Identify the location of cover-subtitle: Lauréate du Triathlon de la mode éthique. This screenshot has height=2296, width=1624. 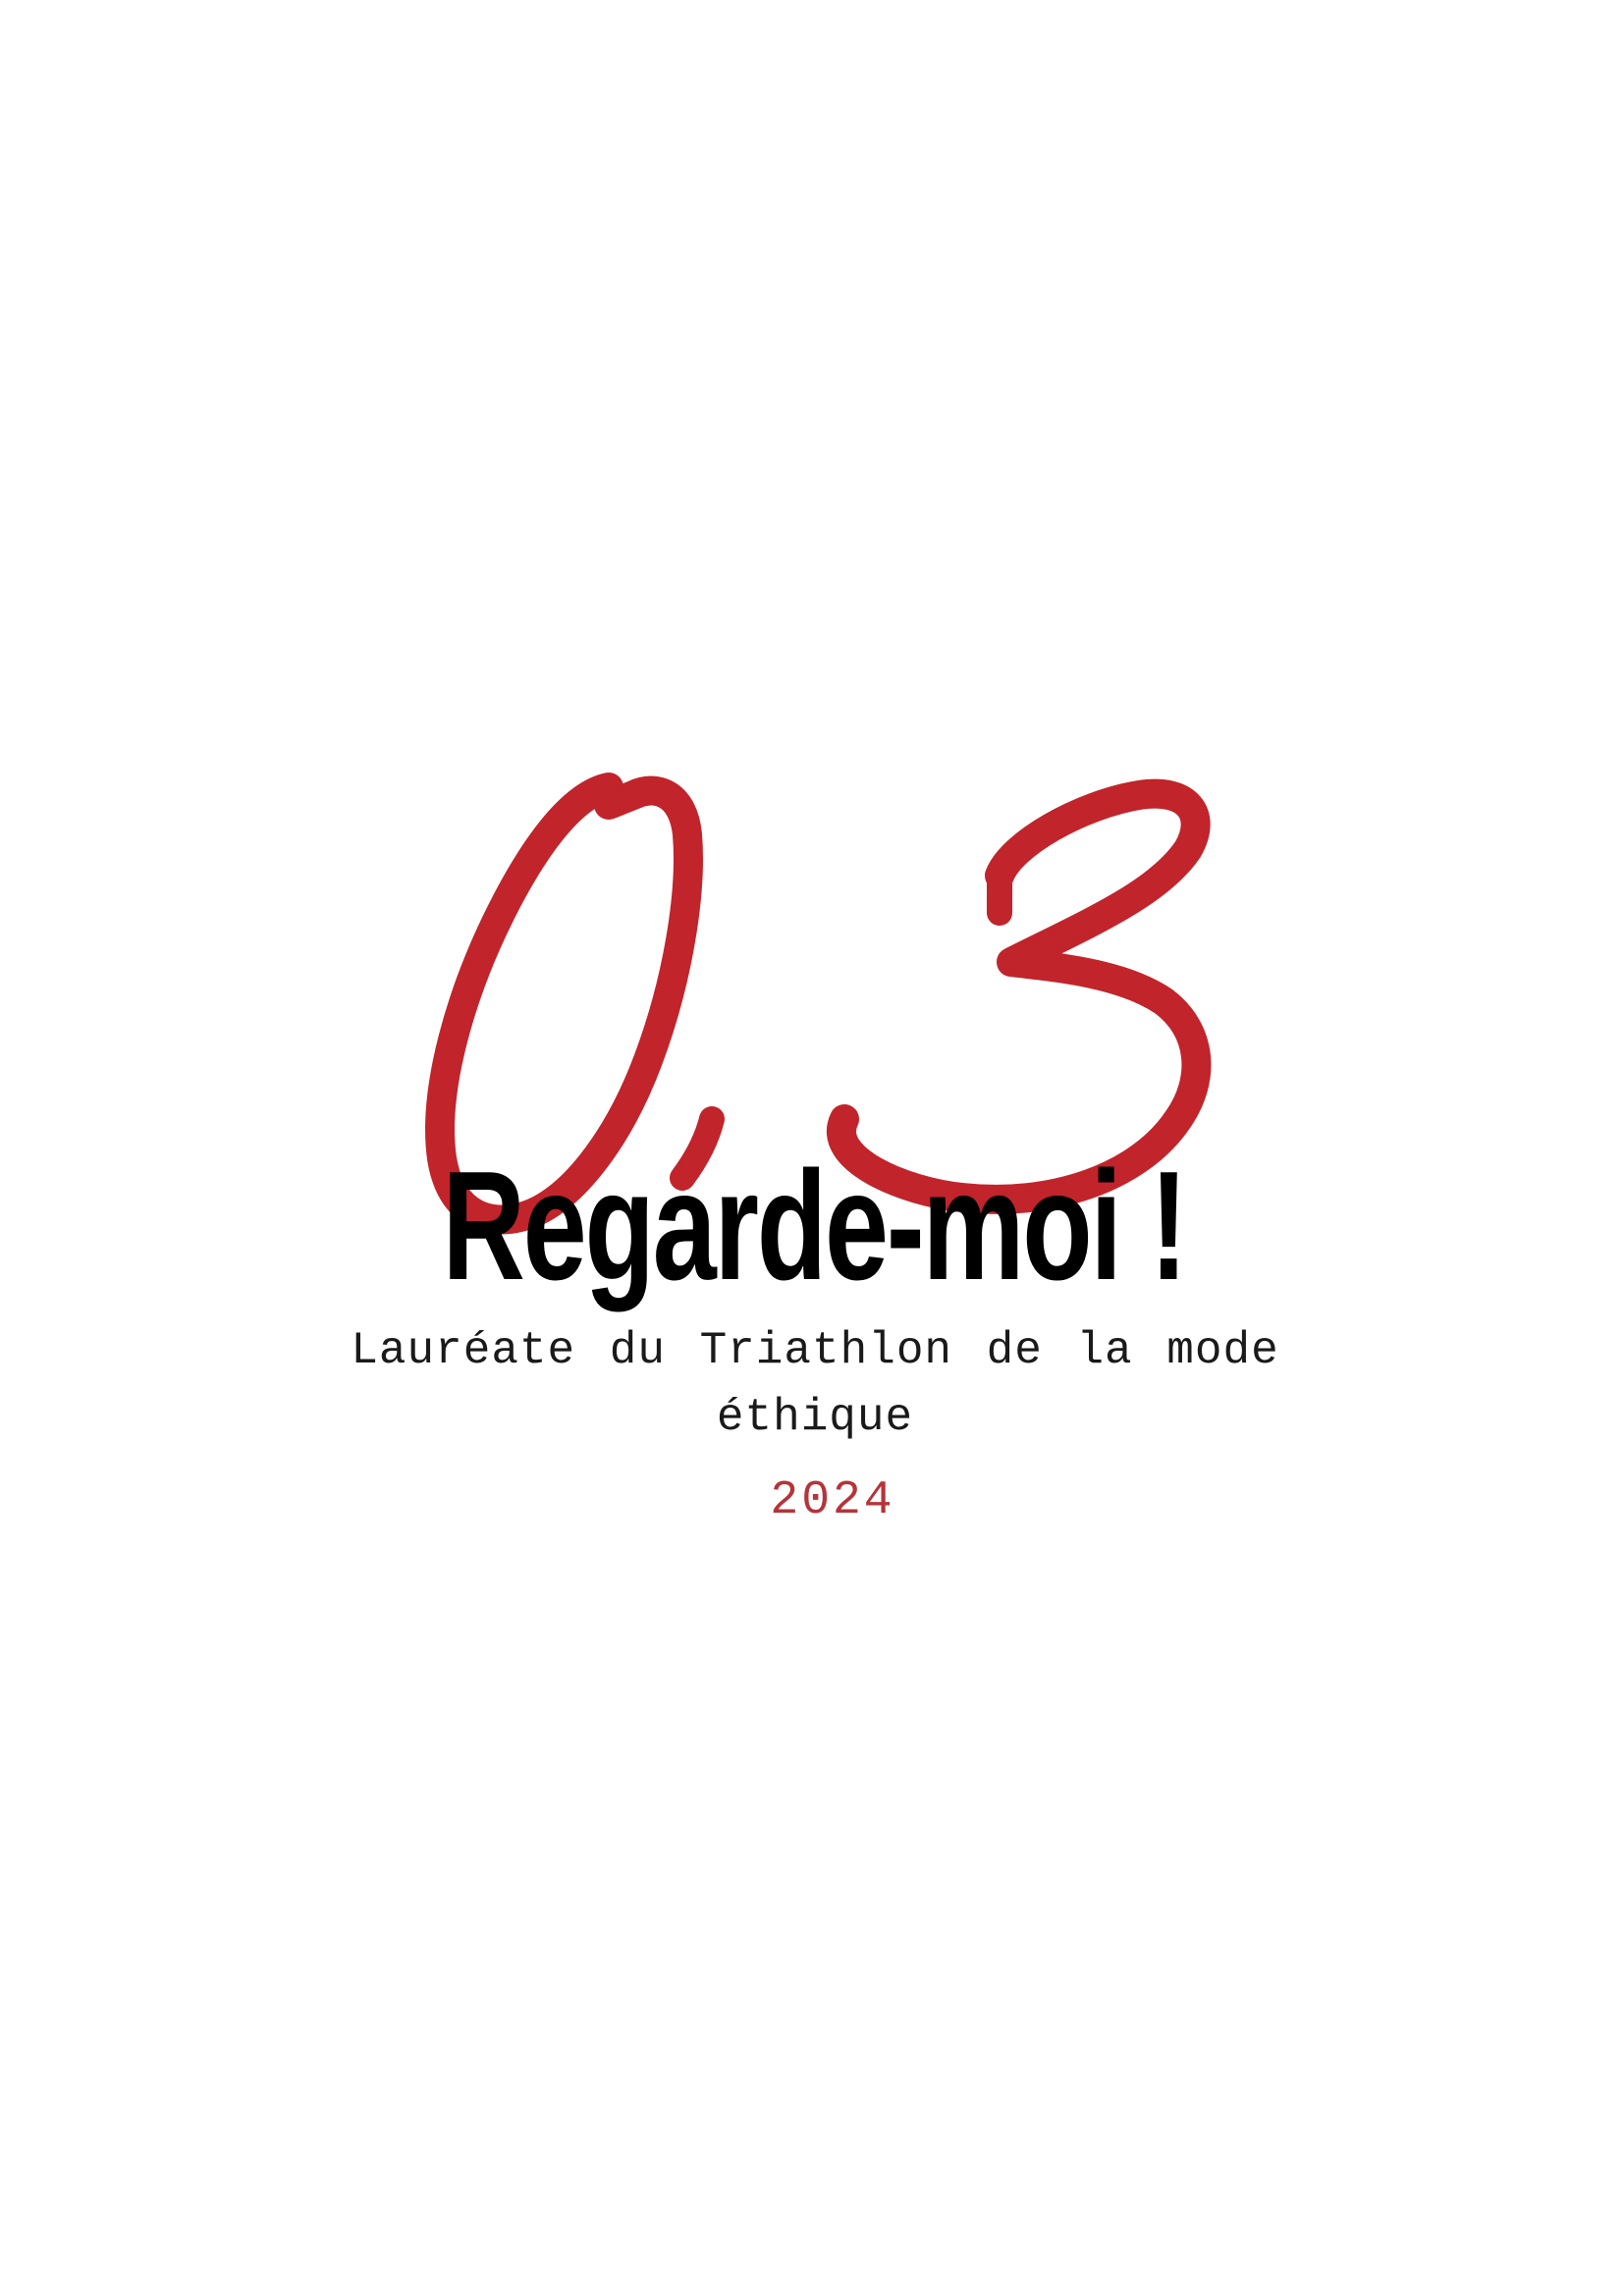
(815, 1384).